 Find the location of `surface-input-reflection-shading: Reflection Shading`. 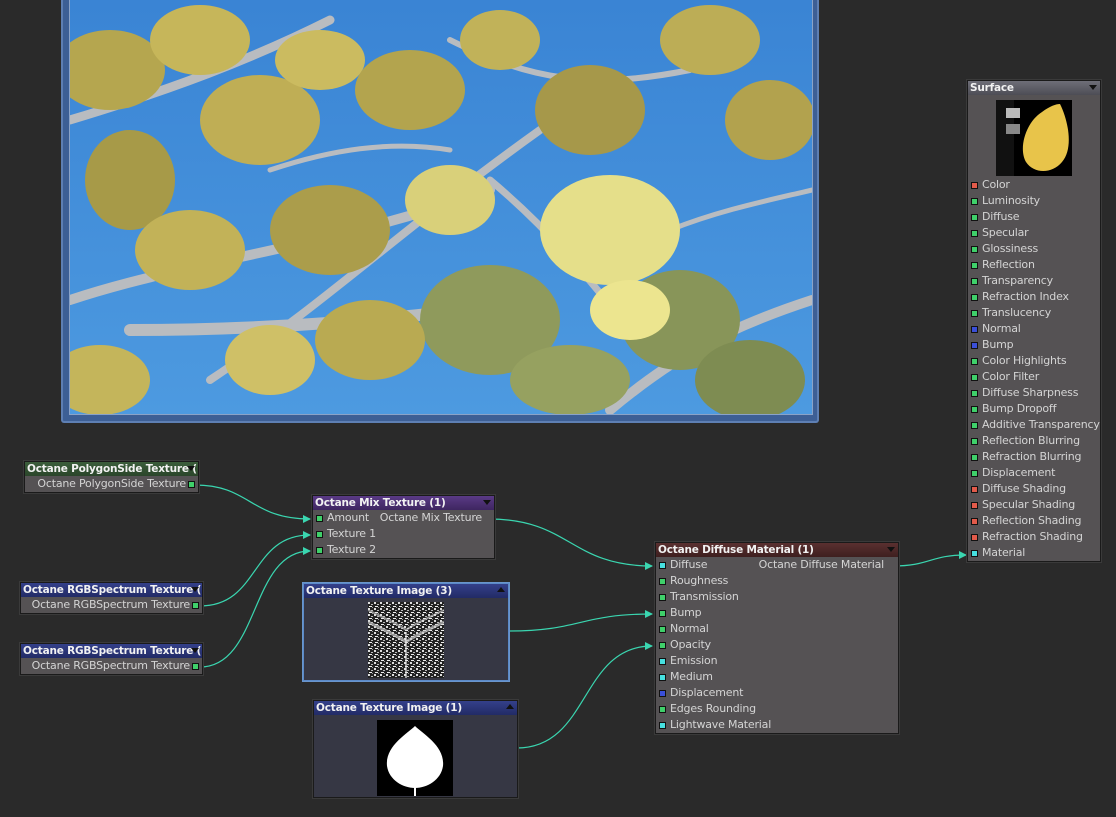

surface-input-reflection-shading: Reflection Shading is located at coordinates (1034, 521).